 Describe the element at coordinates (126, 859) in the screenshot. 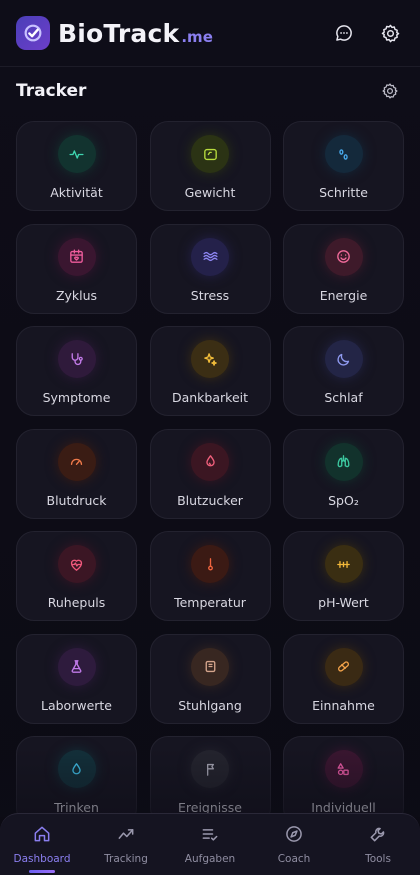

I see `nav-label: Tracking` at that location.